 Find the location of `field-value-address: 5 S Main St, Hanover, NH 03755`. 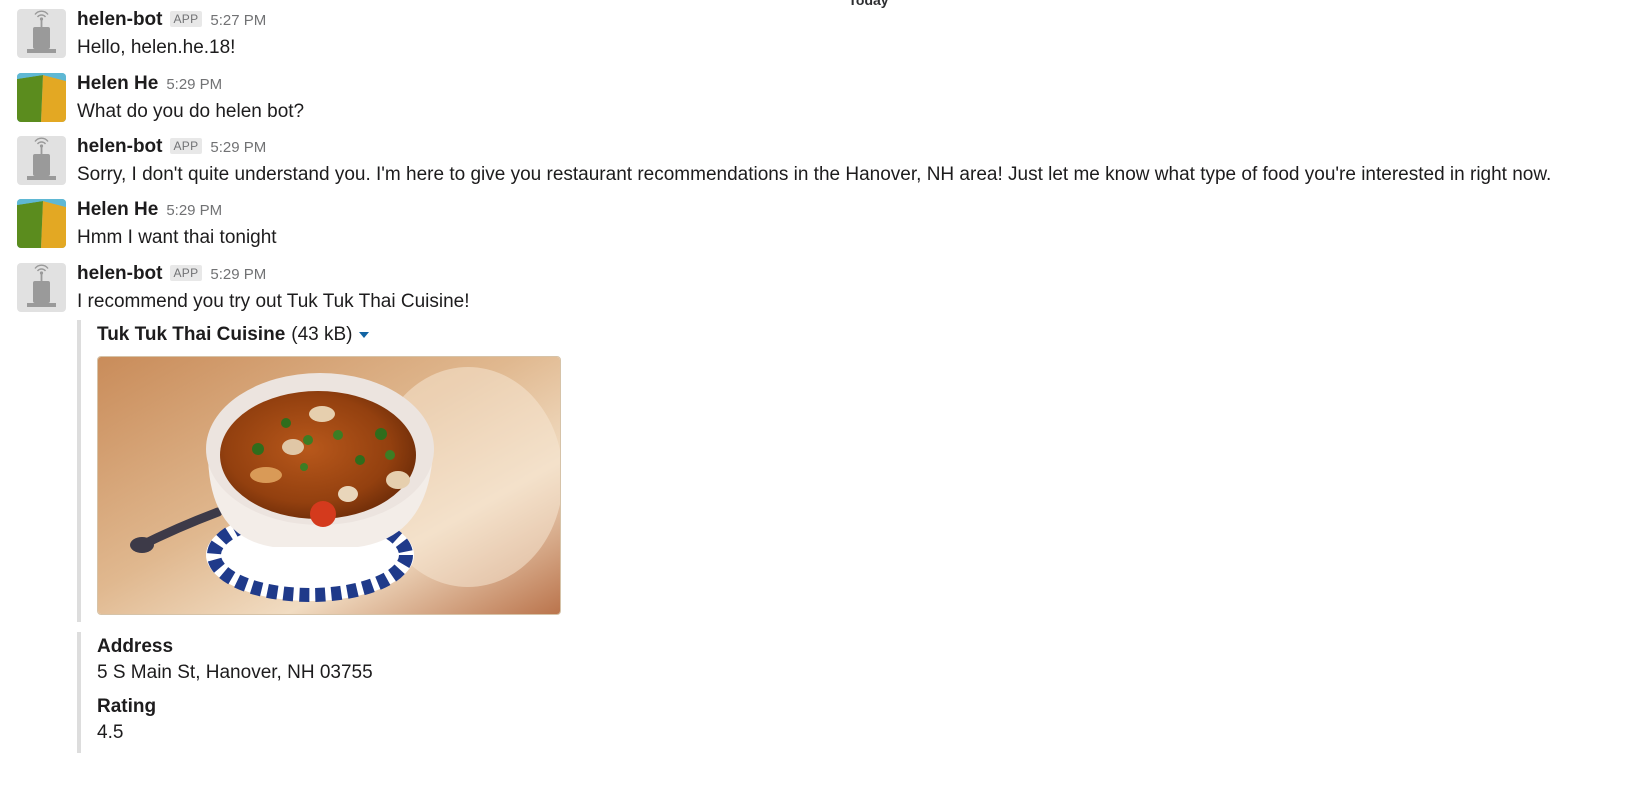

field-value-address: 5 S Main St, Hanover, NH 03755 is located at coordinates (235, 672).